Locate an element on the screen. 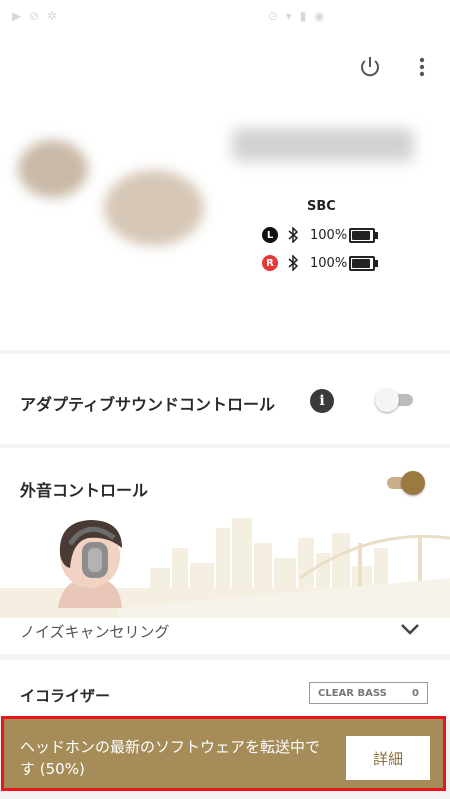 This screenshot has height=799, width=450. power-icon is located at coordinates (370, 67).